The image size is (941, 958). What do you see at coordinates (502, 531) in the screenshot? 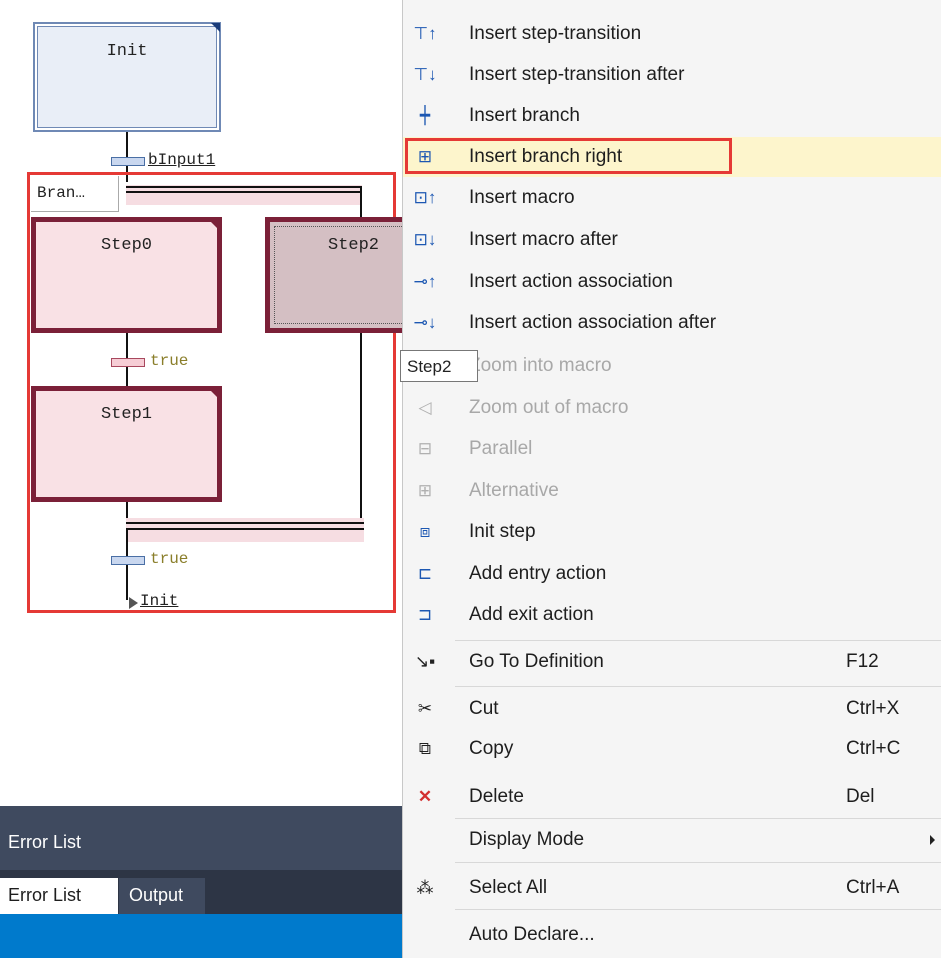
I see `menu-item-label: Init step` at bounding box center [502, 531].